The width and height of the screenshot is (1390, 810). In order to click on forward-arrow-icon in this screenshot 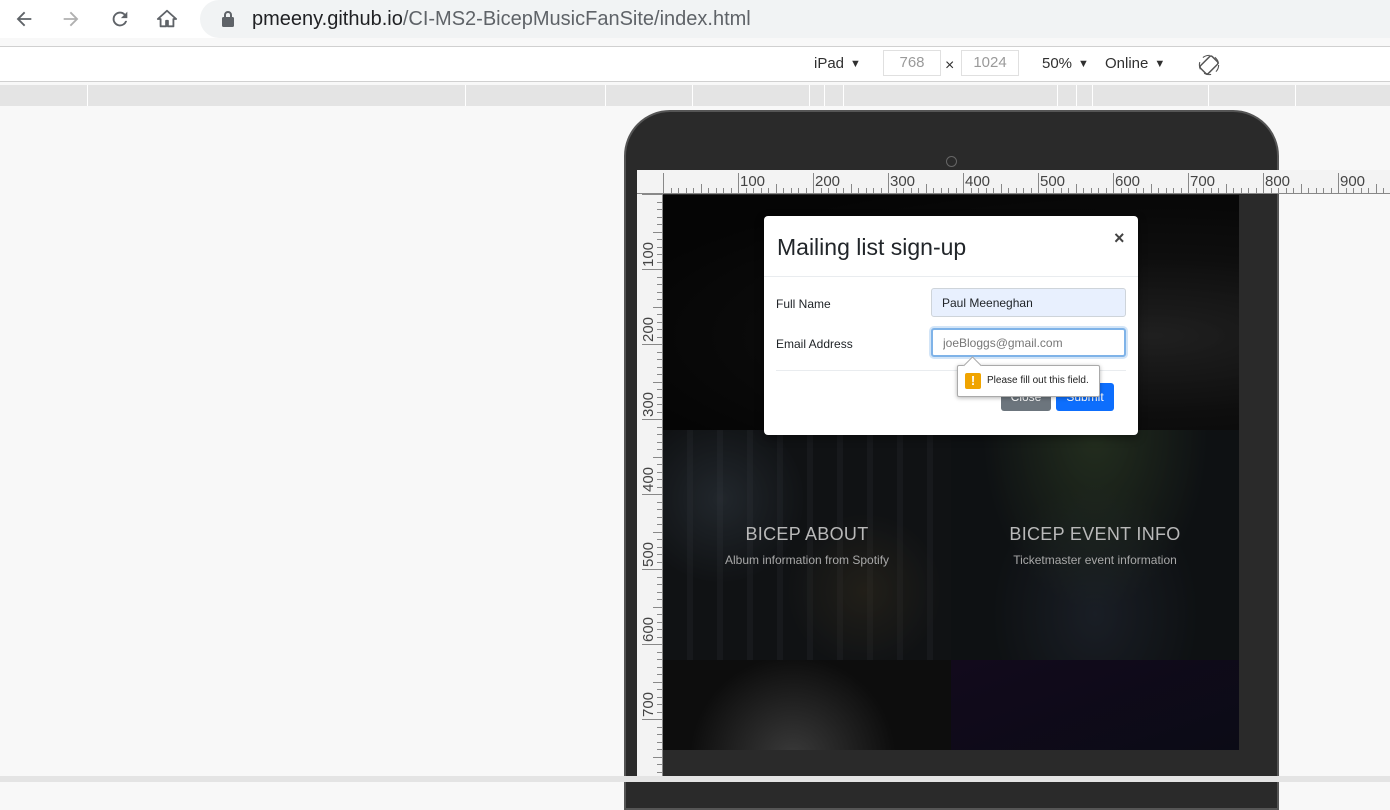, I will do `click(71, 19)`.